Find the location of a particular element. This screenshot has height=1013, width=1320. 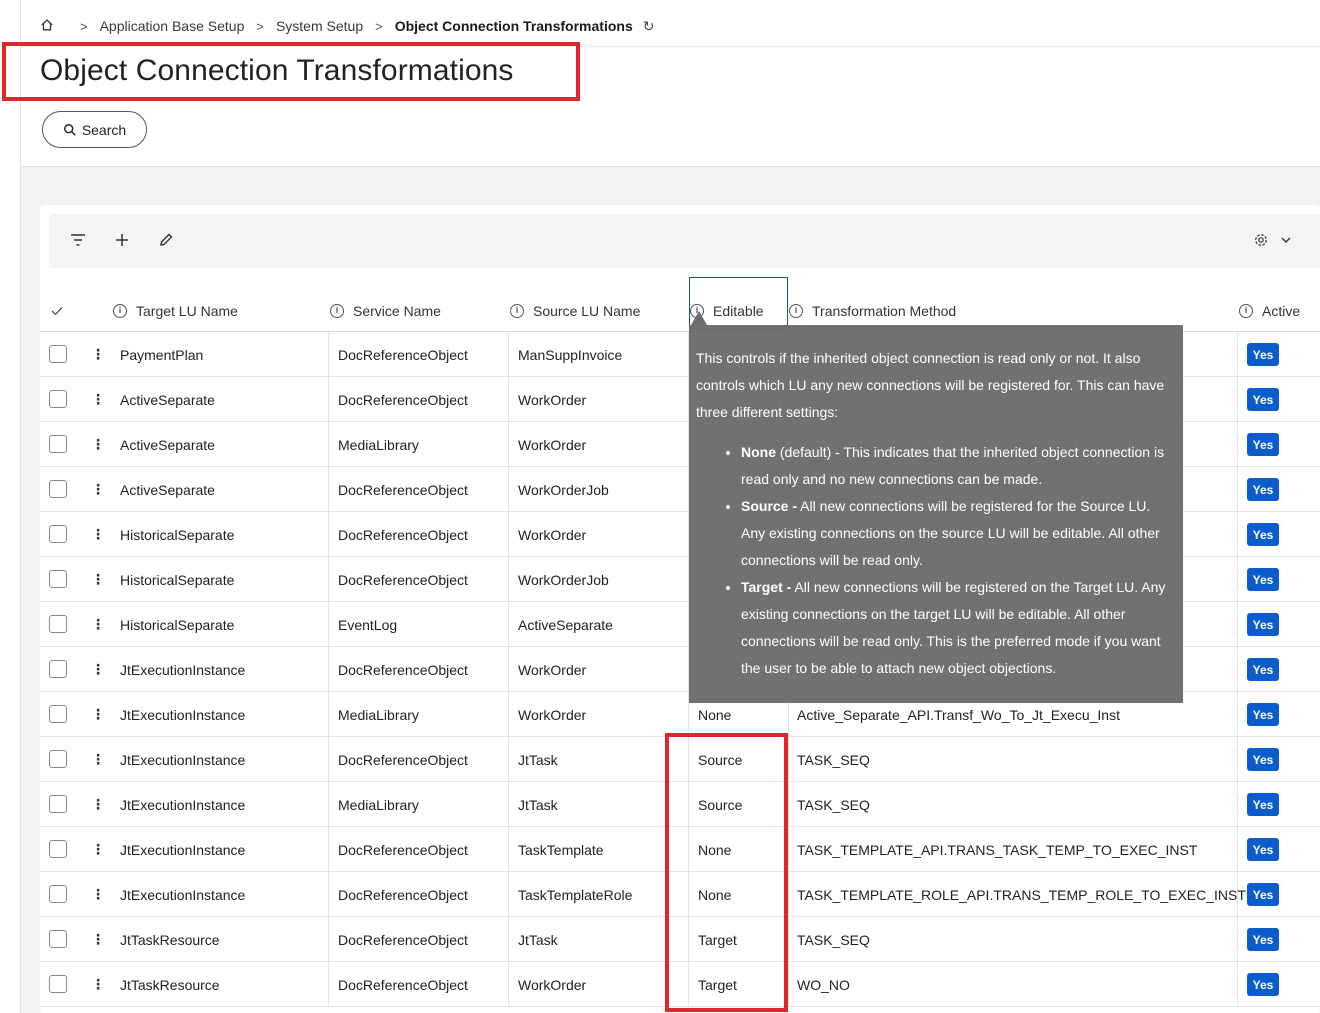

breadcrumb-item-application-base-setup: Application Base Setup is located at coordinates (172, 26).